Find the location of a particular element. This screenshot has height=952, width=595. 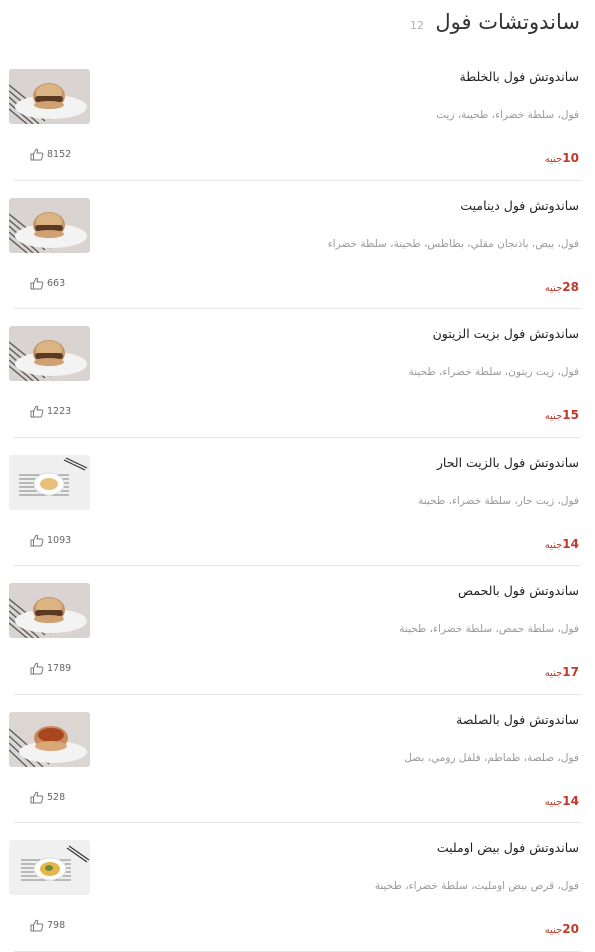

item-description: فول، زيت حار، سلطة خضراء، طحينة is located at coordinates (498, 500).